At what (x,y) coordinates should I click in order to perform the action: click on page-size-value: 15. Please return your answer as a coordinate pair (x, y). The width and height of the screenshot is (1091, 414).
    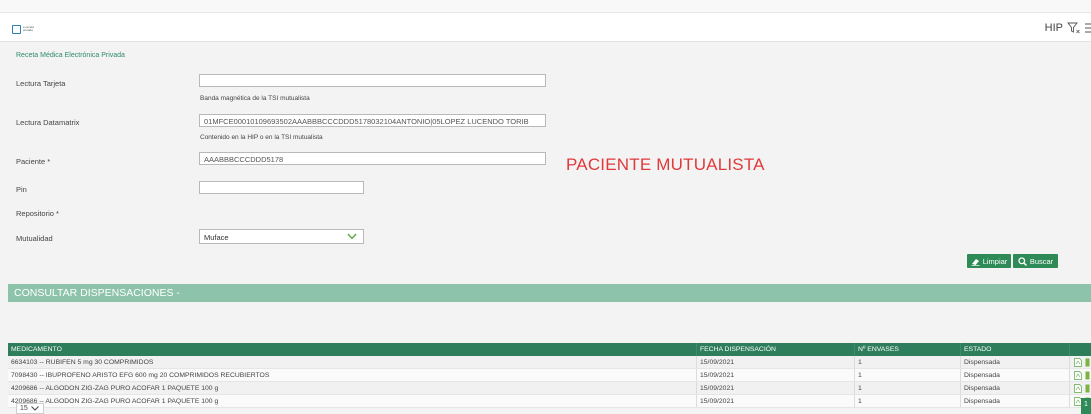
    Looking at the image, I should click on (24, 408).